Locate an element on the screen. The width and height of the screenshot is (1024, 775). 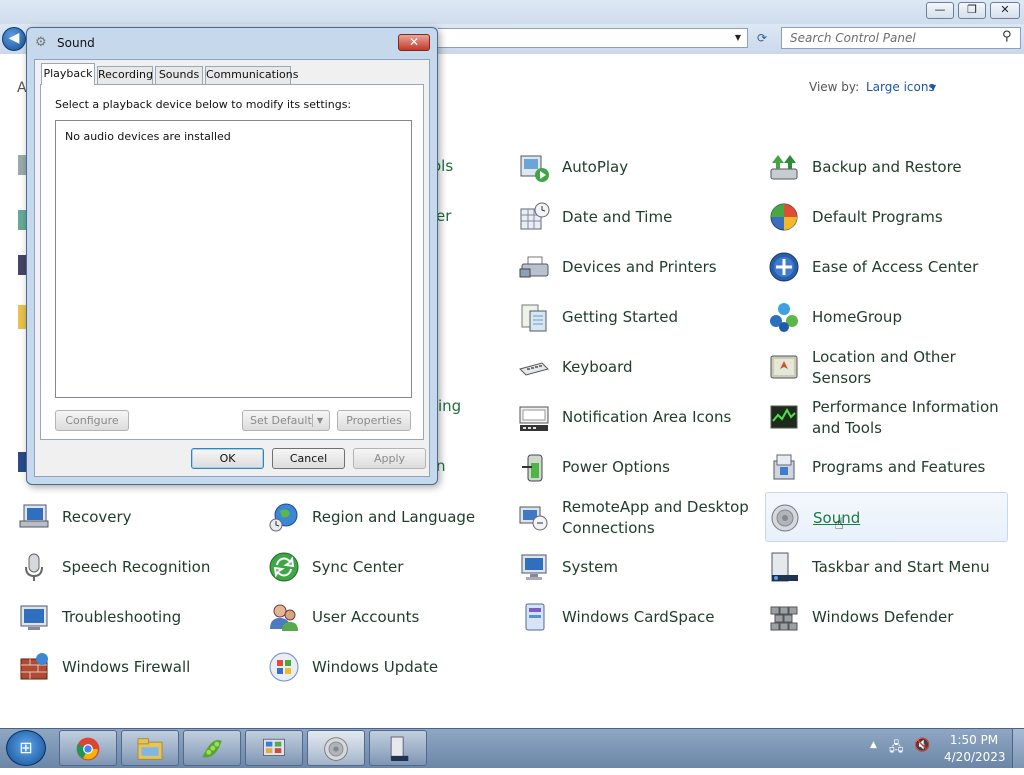
cp-item-performance-information: Performance Information and Tools is located at coordinates (890, 419).